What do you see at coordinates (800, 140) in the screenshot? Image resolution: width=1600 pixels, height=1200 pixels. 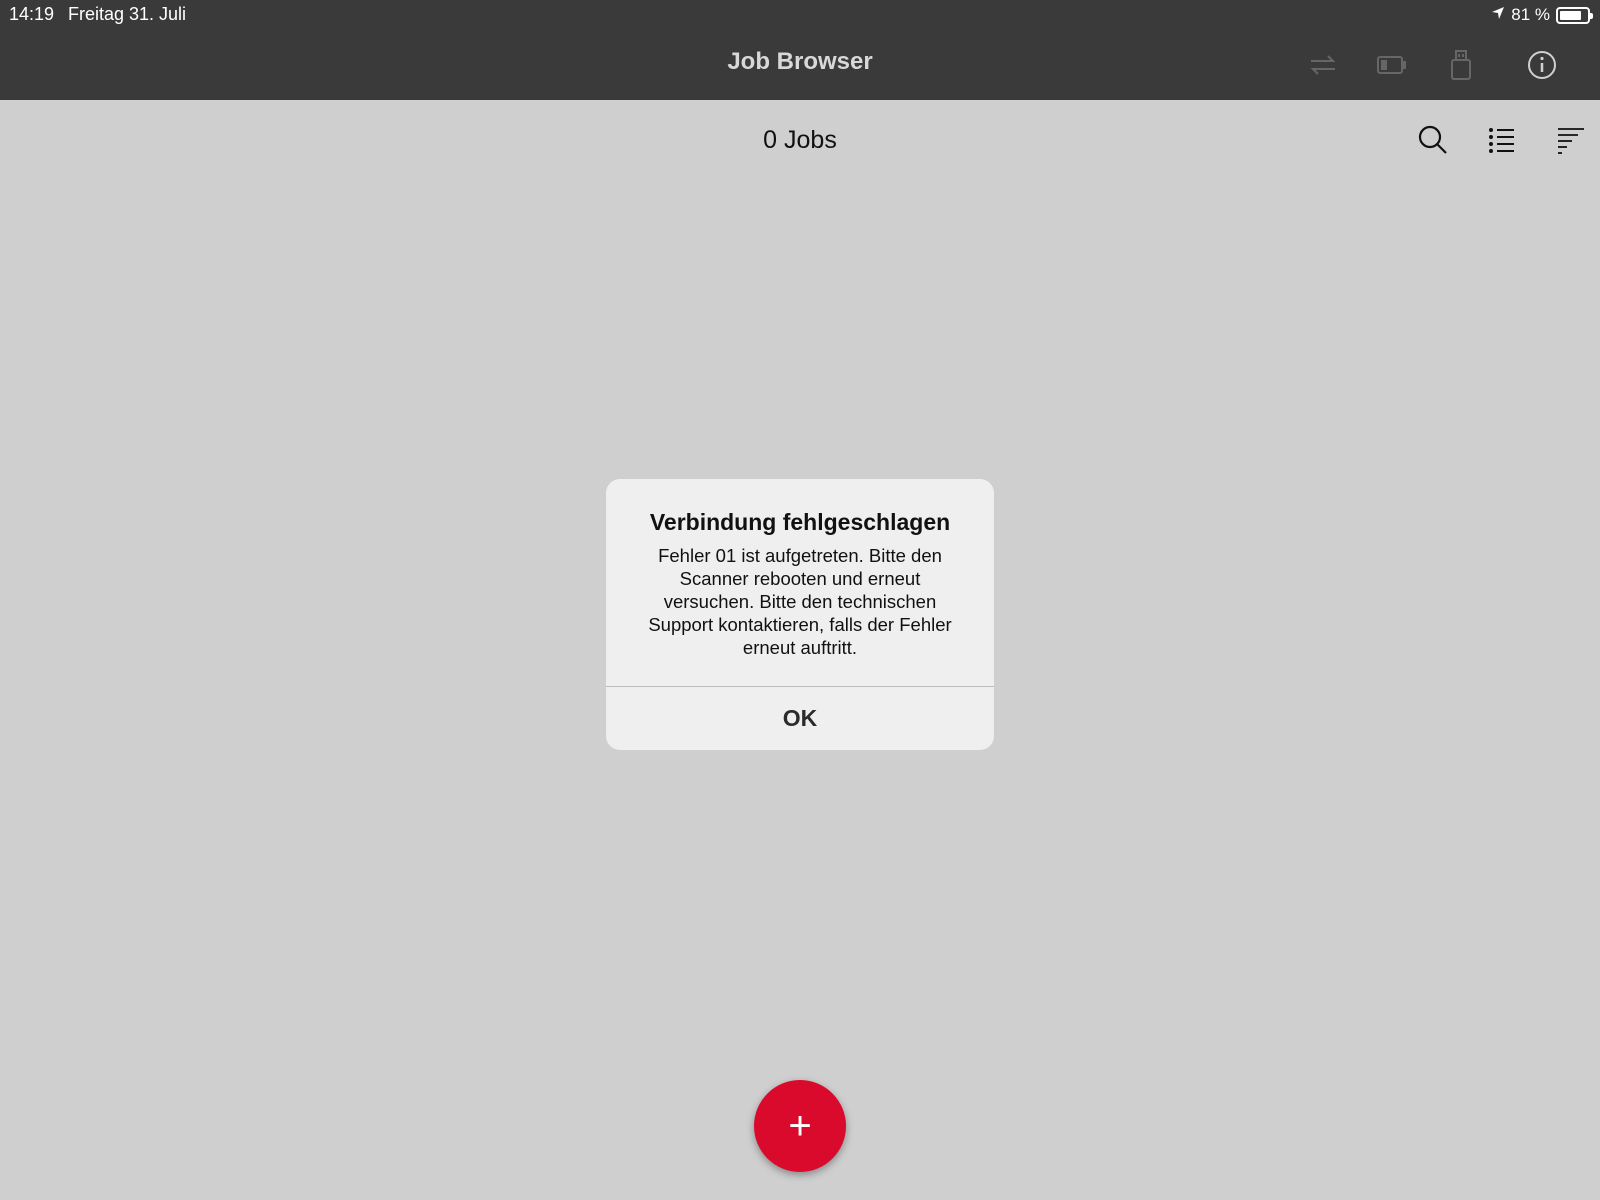 I see `jobs-count: 0 Jobs` at bounding box center [800, 140].